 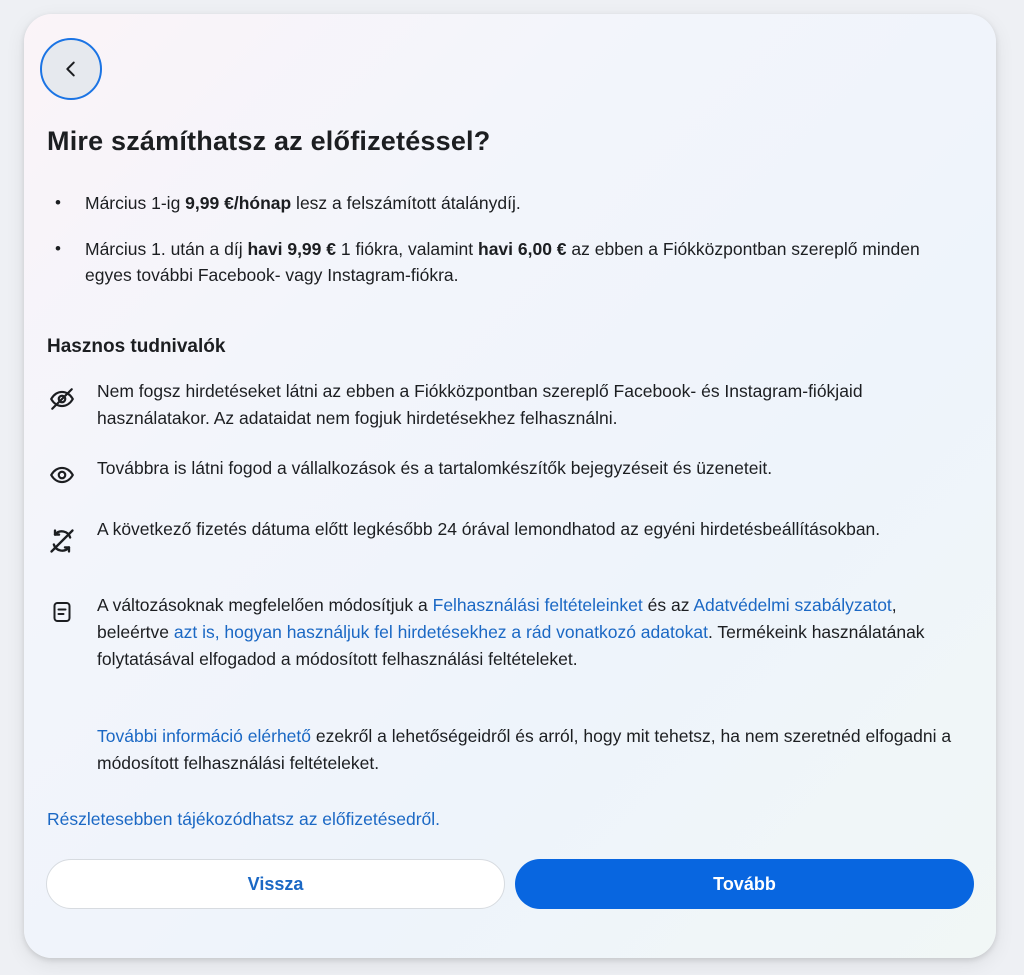 What do you see at coordinates (275, 884) in the screenshot?
I see `back-text-button: Vissza` at bounding box center [275, 884].